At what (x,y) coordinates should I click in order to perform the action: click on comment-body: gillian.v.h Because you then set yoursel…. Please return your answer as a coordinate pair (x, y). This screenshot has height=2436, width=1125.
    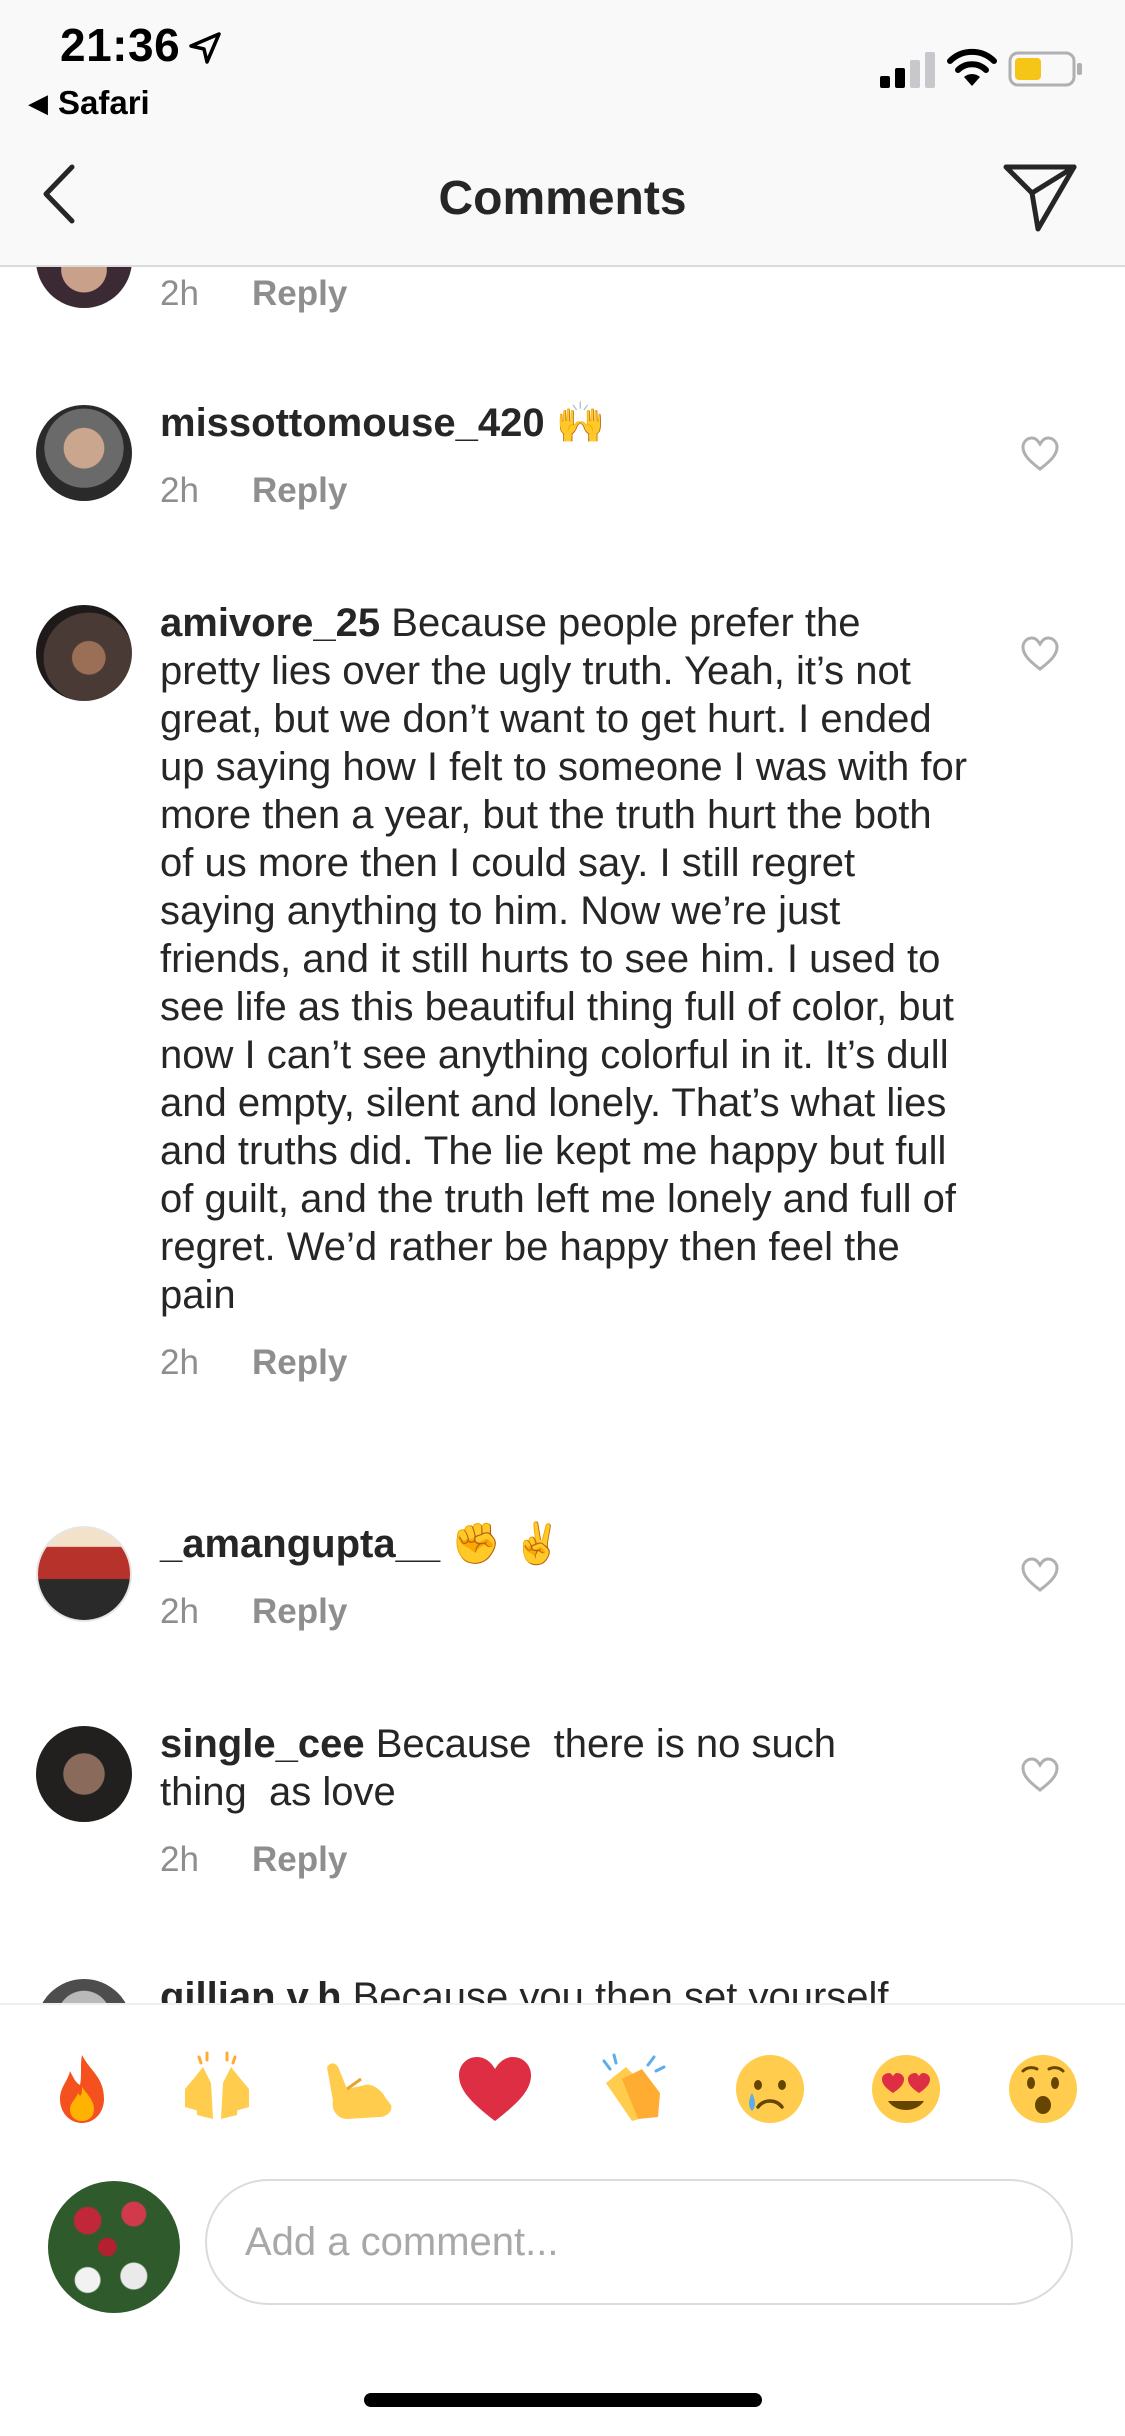
    Looking at the image, I should click on (565, 1988).